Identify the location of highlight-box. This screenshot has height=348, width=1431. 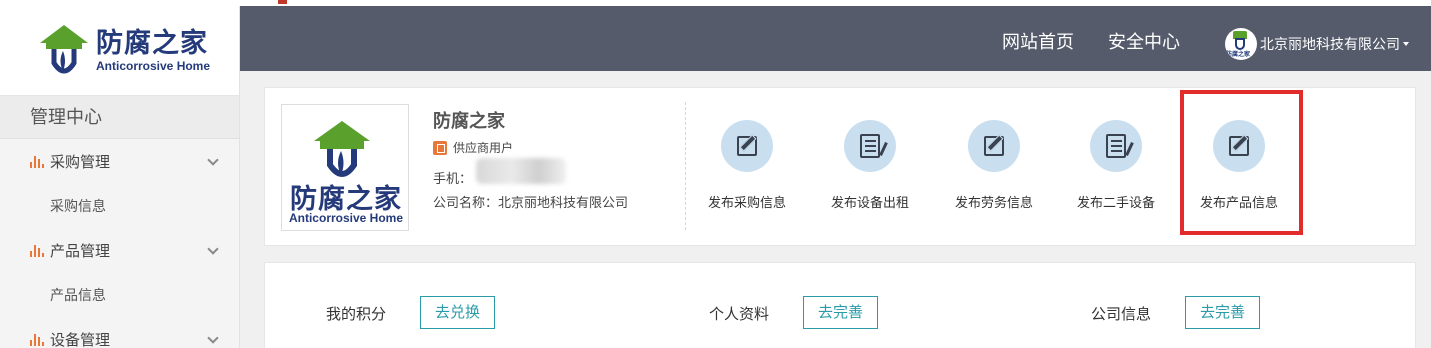
(1241, 162).